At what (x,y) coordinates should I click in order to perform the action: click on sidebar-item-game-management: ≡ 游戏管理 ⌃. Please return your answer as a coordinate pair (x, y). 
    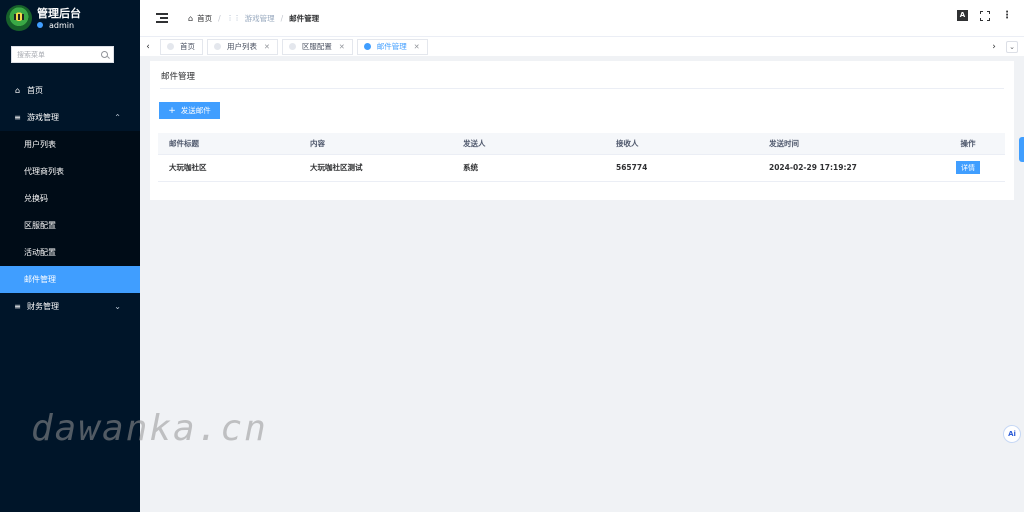
    Looking at the image, I should click on (70, 117).